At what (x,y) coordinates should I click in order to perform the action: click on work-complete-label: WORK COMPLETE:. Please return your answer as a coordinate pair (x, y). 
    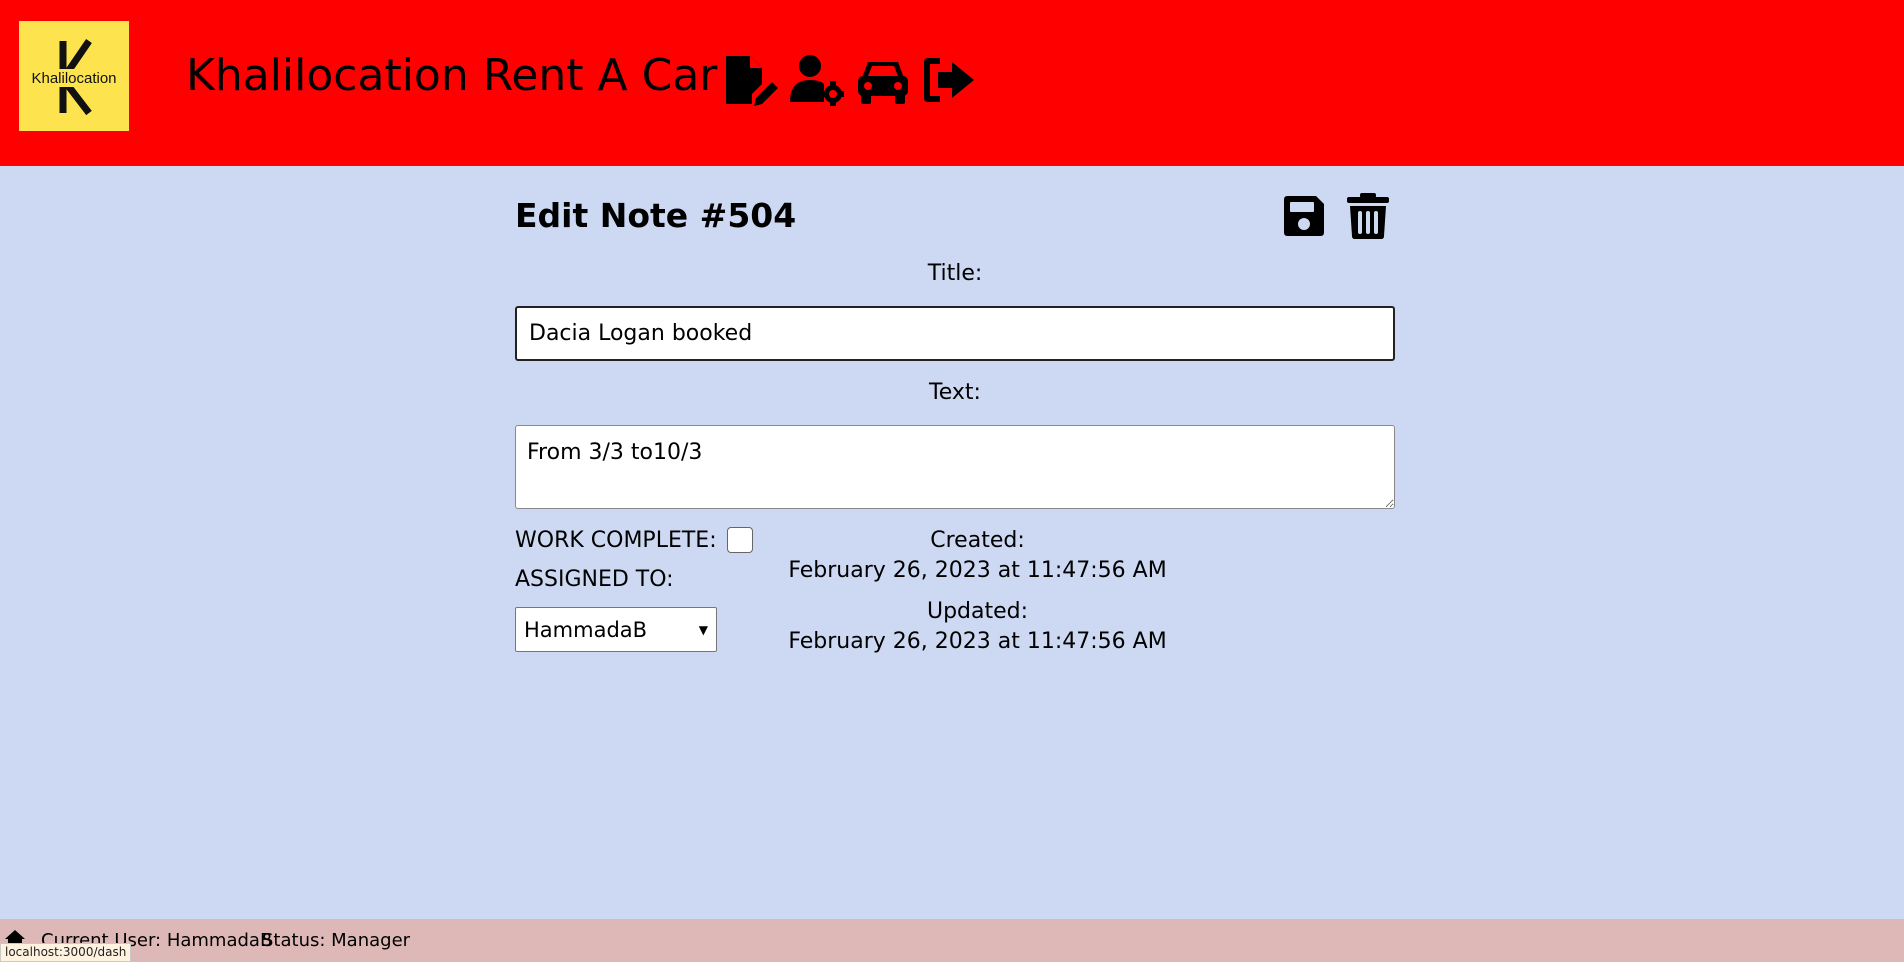
    Looking at the image, I should click on (616, 540).